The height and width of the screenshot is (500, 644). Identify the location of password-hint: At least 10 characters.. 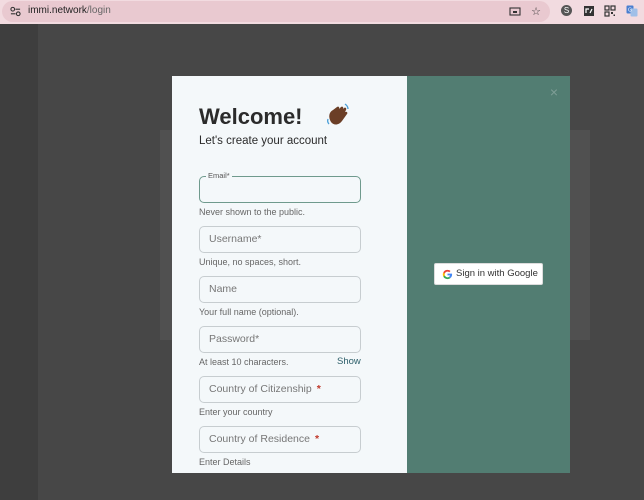
(244, 362).